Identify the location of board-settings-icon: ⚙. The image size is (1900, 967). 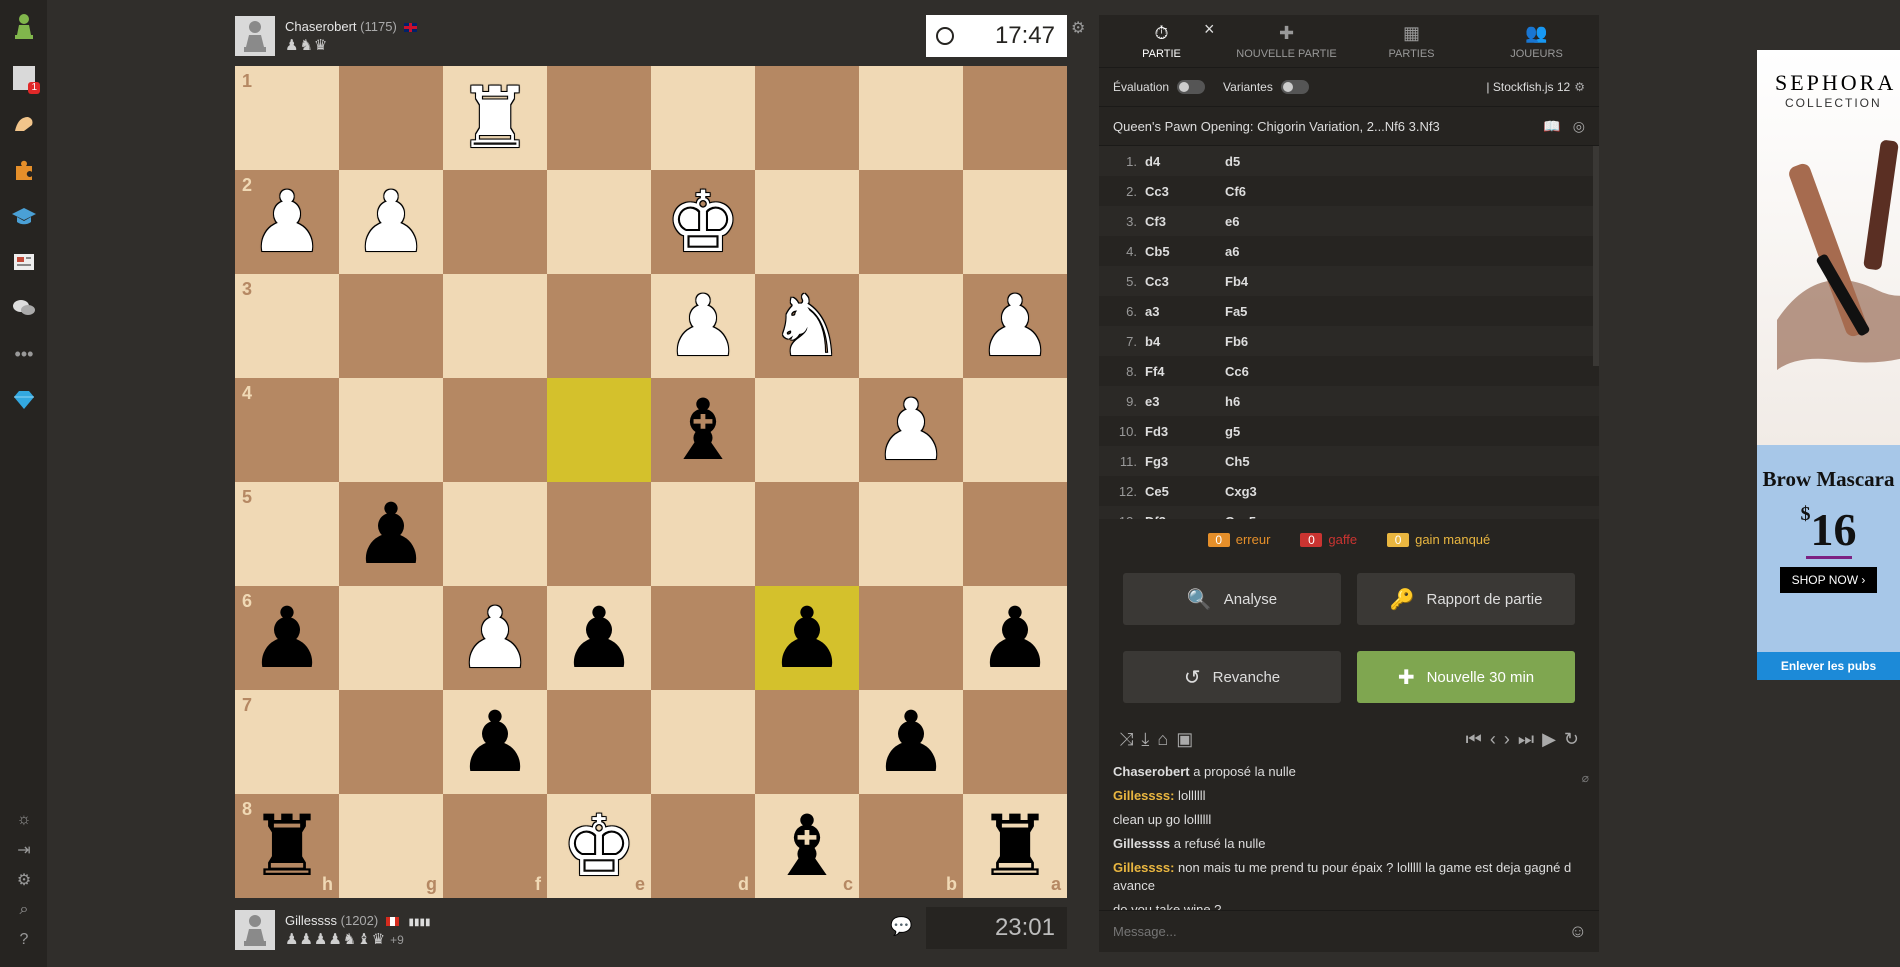
(1078, 28).